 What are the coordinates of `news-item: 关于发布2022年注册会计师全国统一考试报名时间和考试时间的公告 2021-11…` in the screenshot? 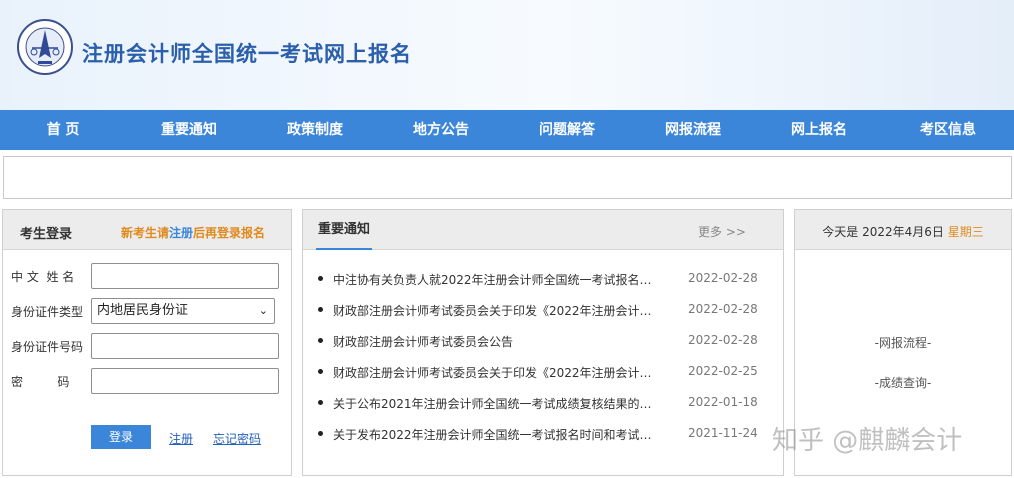 It's located at (543, 434).